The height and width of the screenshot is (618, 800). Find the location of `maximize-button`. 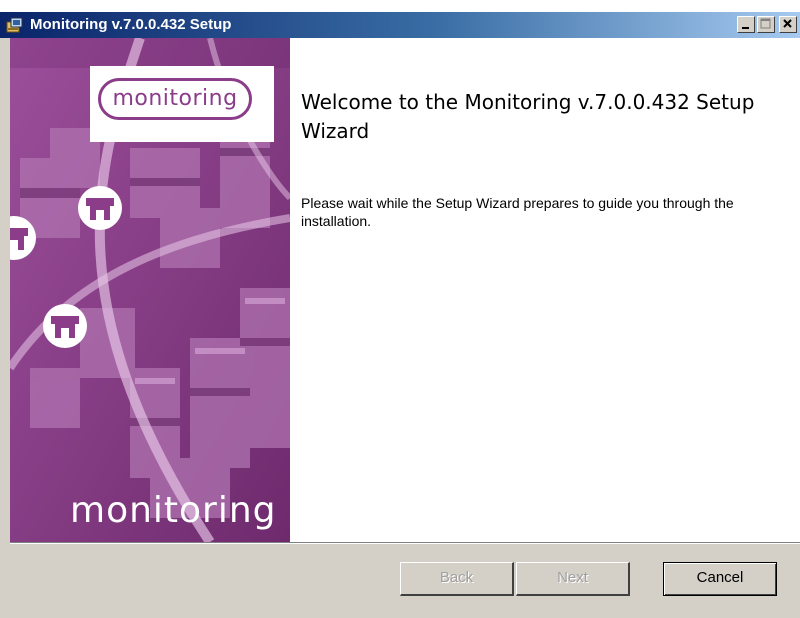

maximize-button is located at coordinates (766, 24).